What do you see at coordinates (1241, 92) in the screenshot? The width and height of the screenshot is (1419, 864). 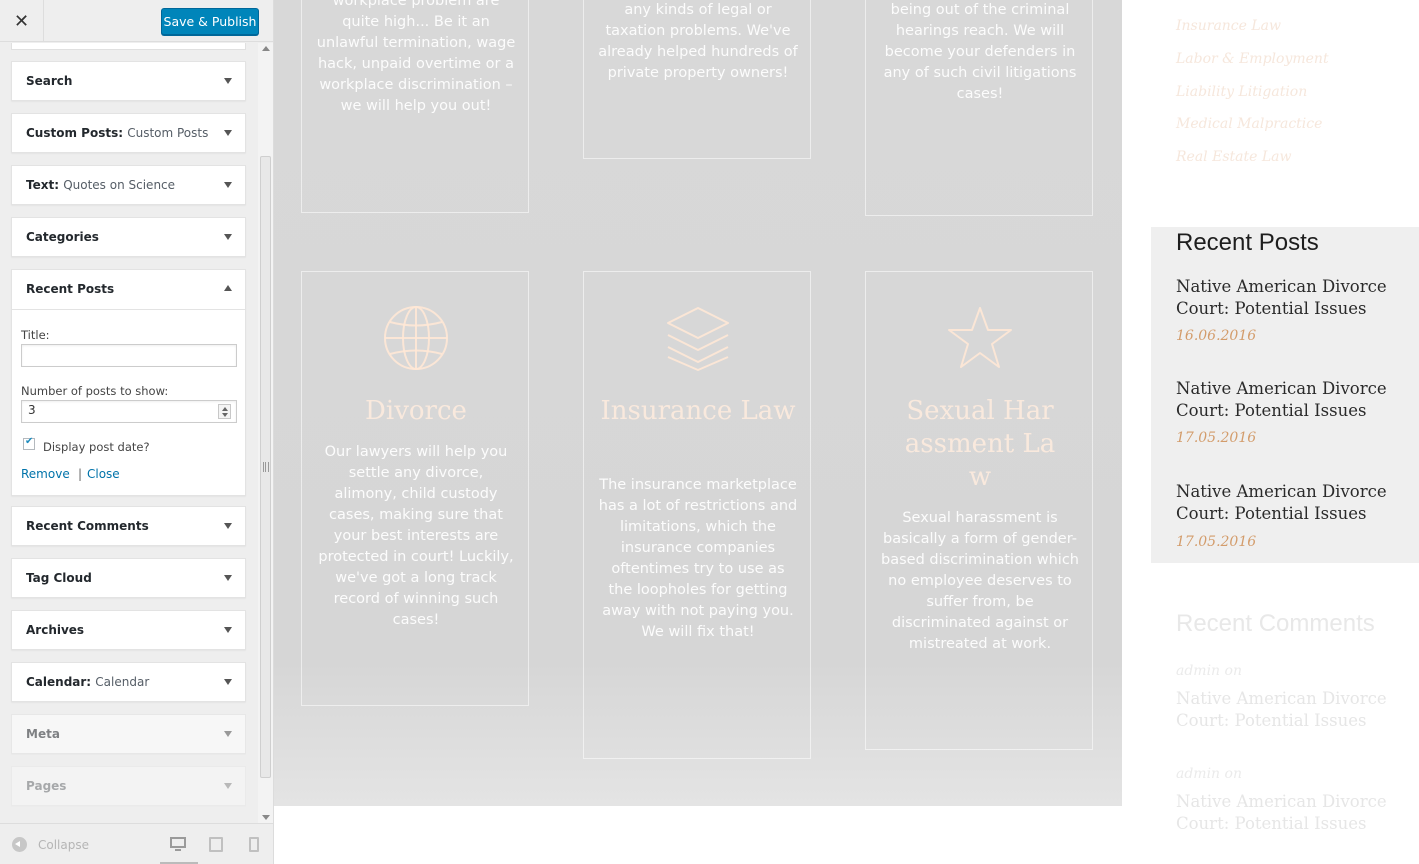 I see `category-link: Liability Litigation` at bounding box center [1241, 92].